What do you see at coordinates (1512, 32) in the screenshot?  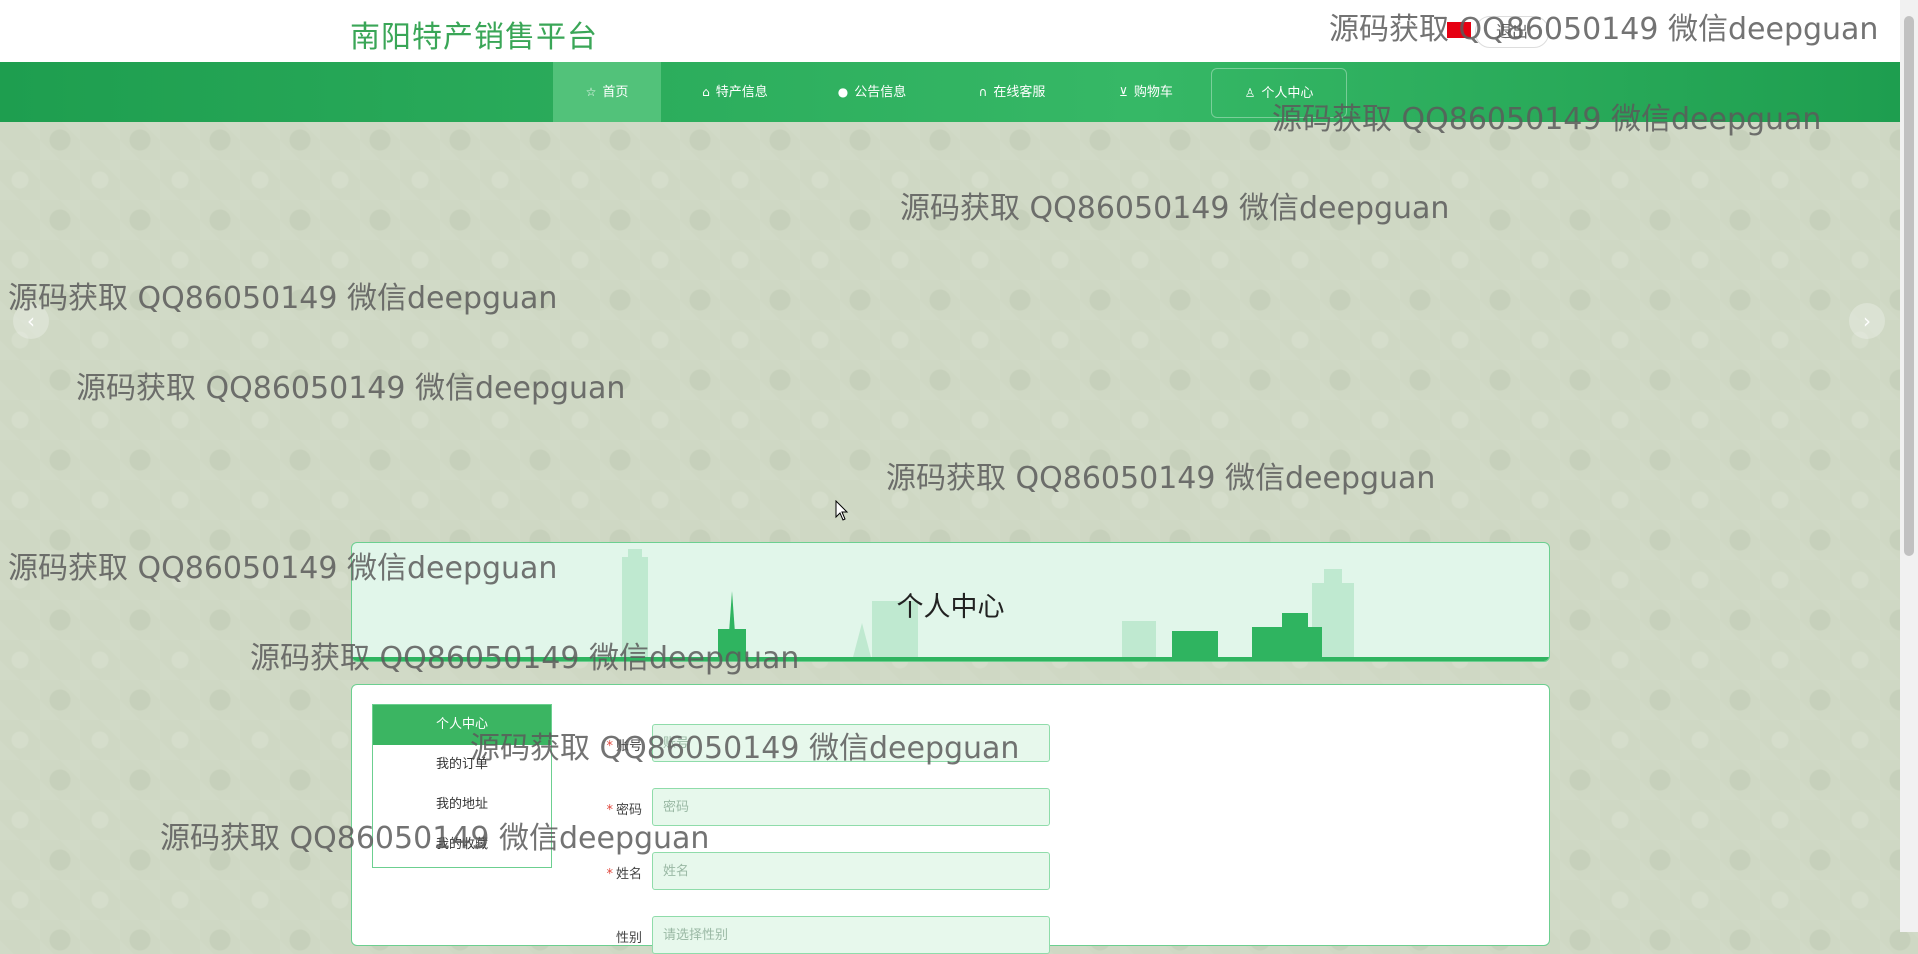 I see `logout-button: 退出` at bounding box center [1512, 32].